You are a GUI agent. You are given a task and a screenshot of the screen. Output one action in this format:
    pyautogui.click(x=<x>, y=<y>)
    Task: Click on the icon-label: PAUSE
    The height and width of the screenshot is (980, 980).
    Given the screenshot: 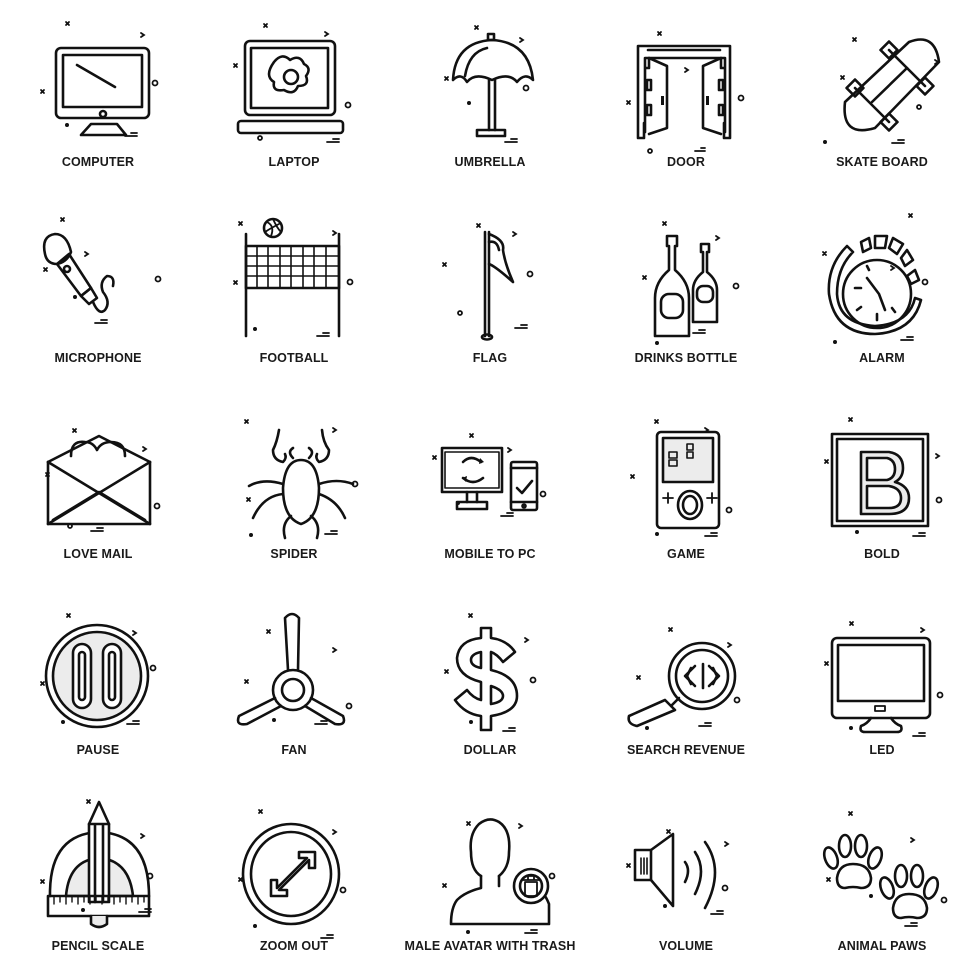 What is the action you would take?
    pyautogui.click(x=98, y=750)
    